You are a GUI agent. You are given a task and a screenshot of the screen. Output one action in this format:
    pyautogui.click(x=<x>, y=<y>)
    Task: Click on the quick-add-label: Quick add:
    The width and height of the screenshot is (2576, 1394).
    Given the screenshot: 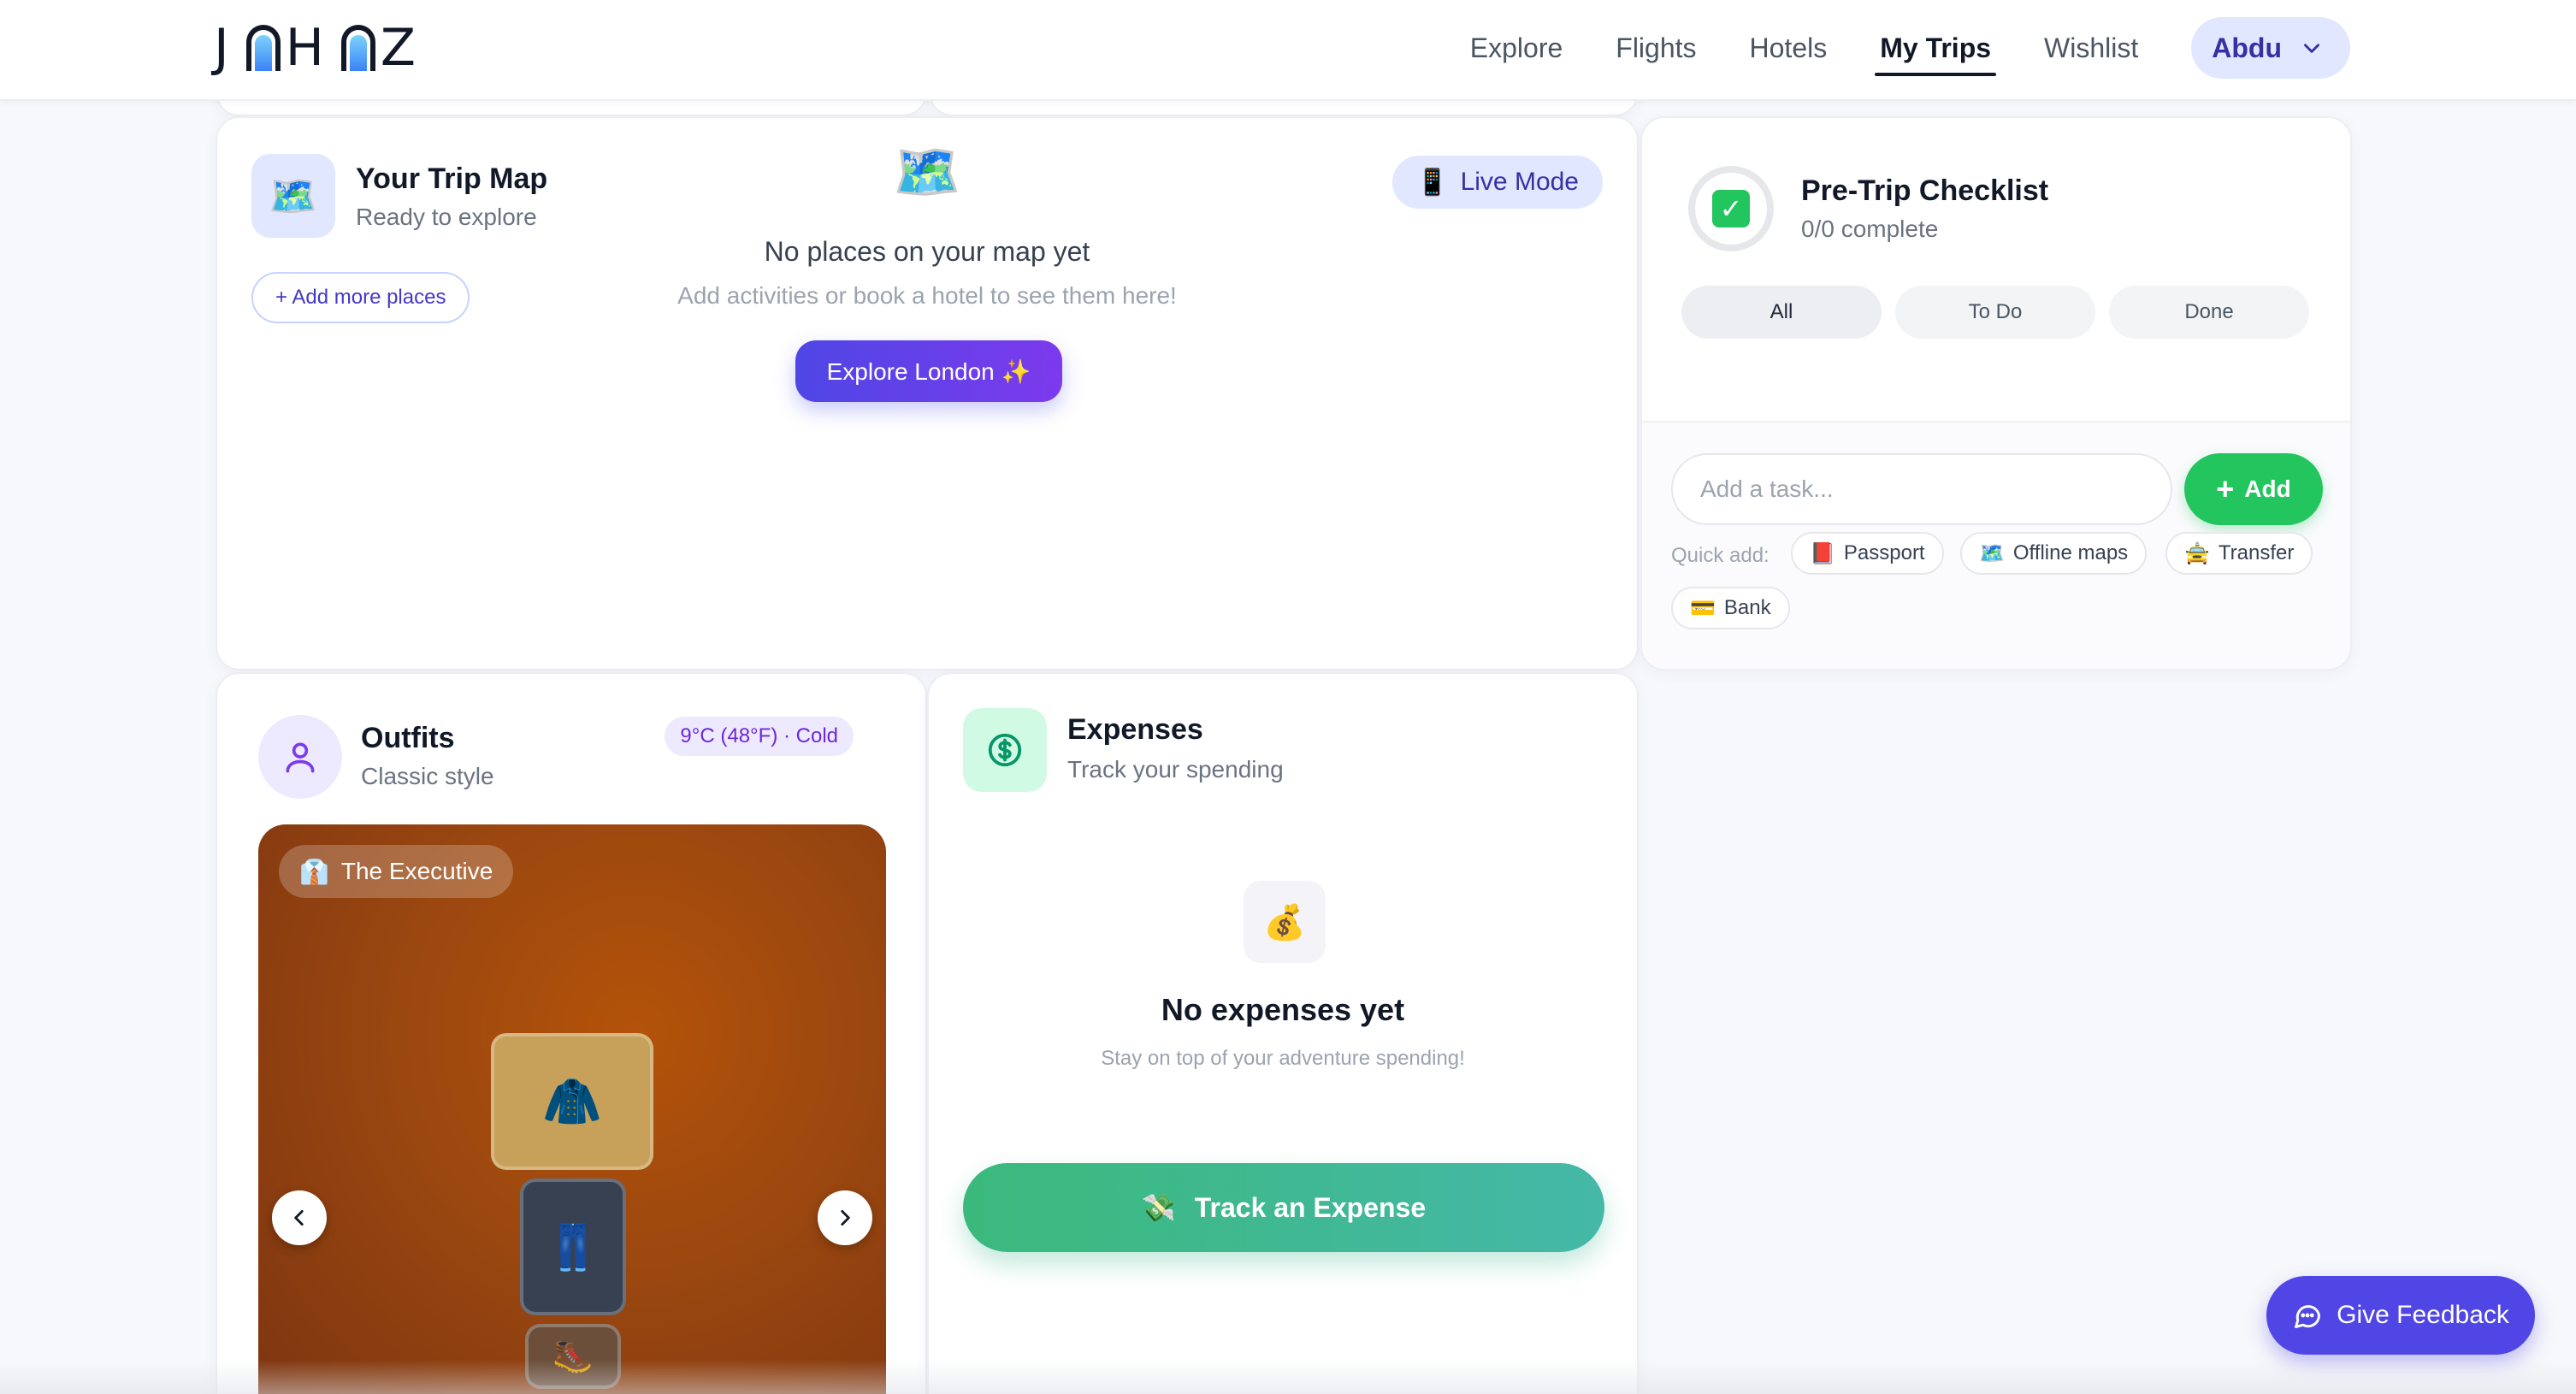 What is the action you would take?
    pyautogui.click(x=1720, y=555)
    